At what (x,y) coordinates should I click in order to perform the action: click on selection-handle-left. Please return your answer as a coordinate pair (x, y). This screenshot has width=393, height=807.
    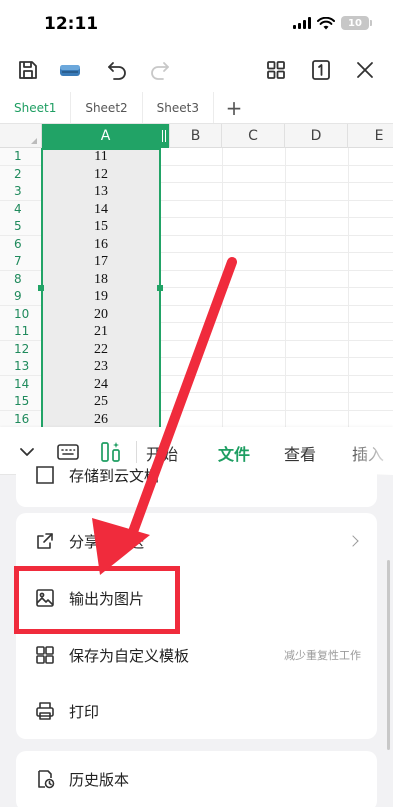
    Looking at the image, I should click on (41, 288).